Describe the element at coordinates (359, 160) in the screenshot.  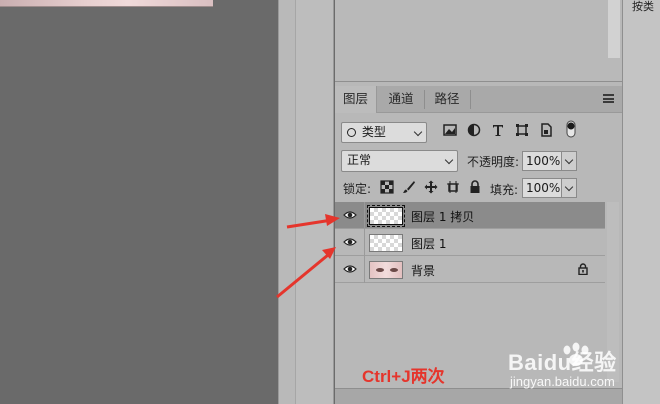
I see `blend-mode-value: 正常` at that location.